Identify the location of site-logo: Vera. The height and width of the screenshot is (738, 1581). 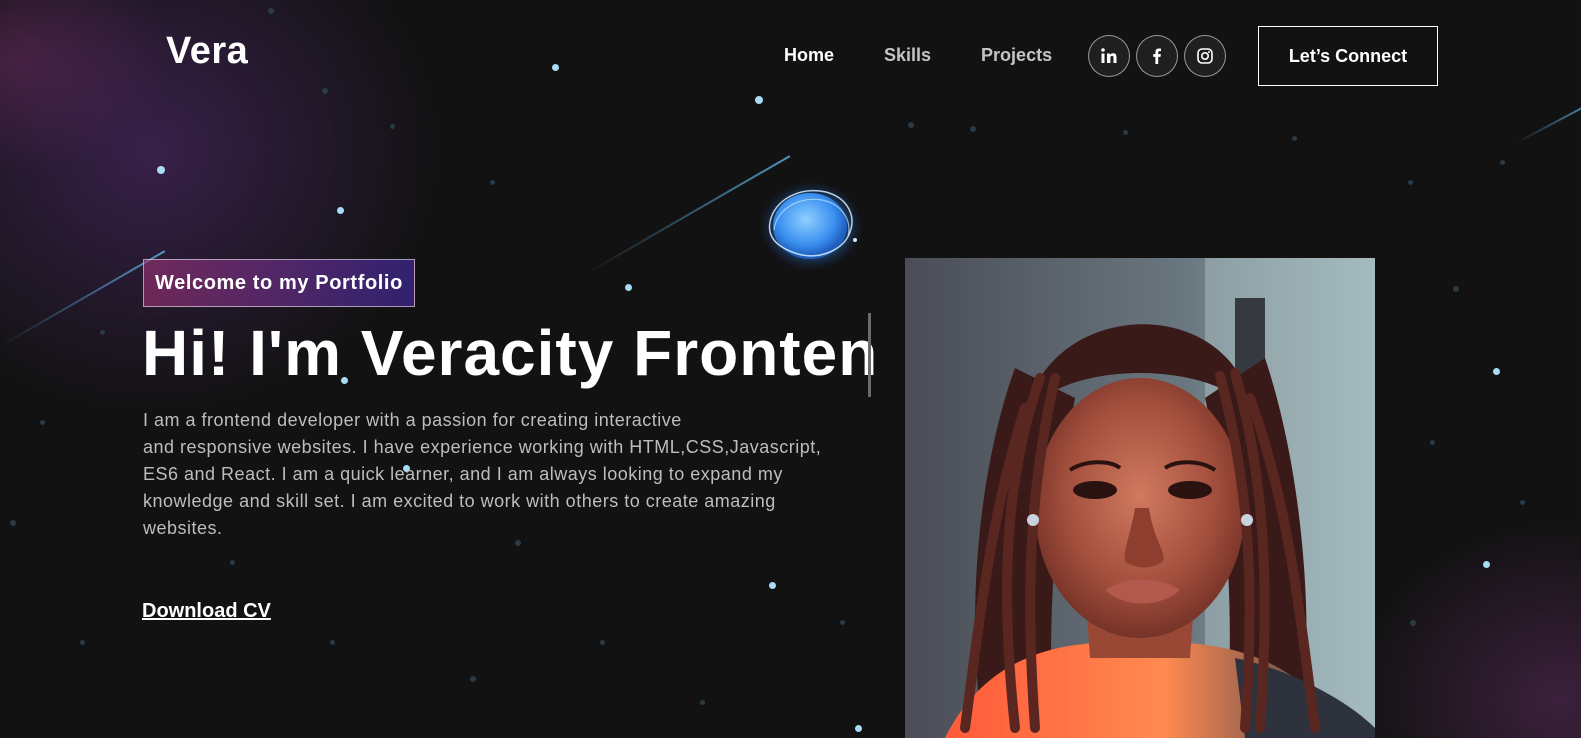
(207, 51).